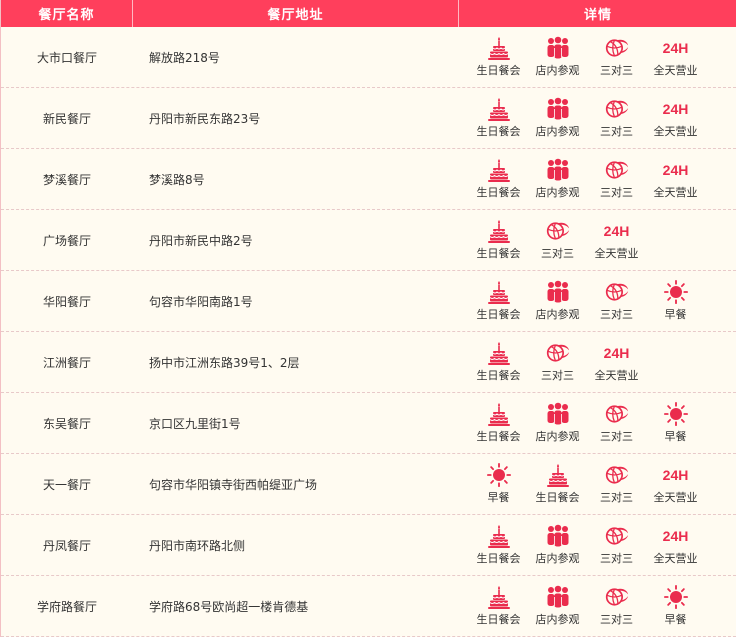 This screenshot has width=736, height=638. Describe the element at coordinates (177, 179) in the screenshot. I see `restaurant-address: 梦溪路8号` at that location.